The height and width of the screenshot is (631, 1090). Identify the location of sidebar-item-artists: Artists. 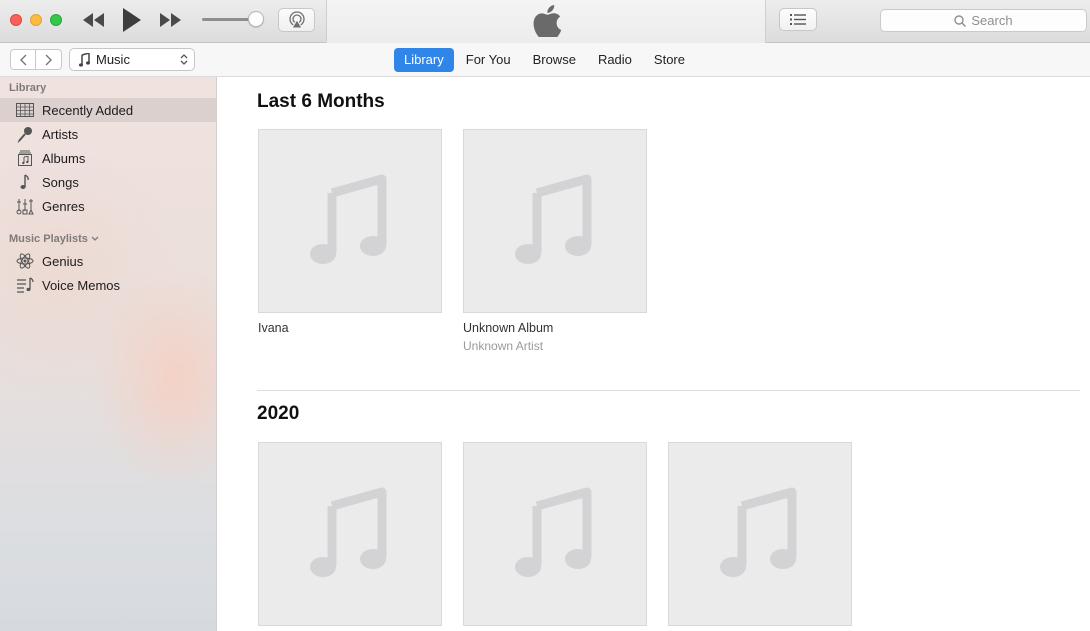
(108, 134).